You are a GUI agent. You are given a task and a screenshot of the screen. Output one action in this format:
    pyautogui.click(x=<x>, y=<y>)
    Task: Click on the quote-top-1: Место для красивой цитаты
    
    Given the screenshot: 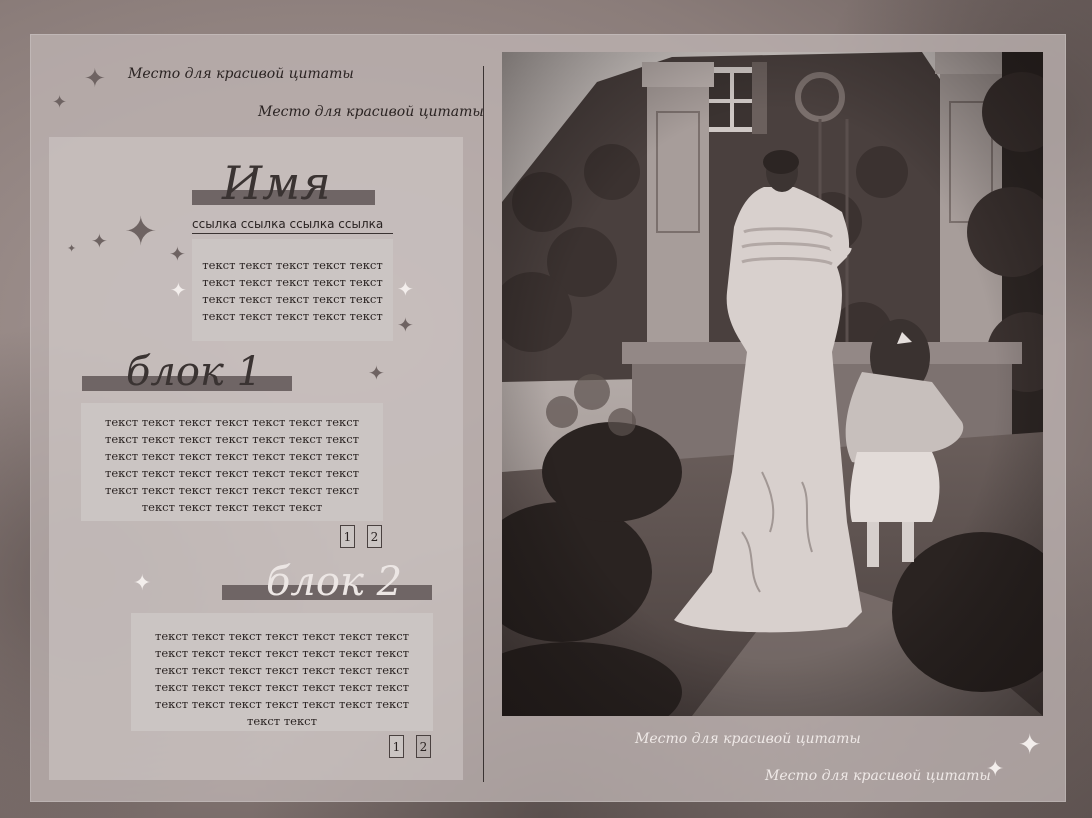 What is the action you would take?
    pyautogui.click(x=241, y=74)
    